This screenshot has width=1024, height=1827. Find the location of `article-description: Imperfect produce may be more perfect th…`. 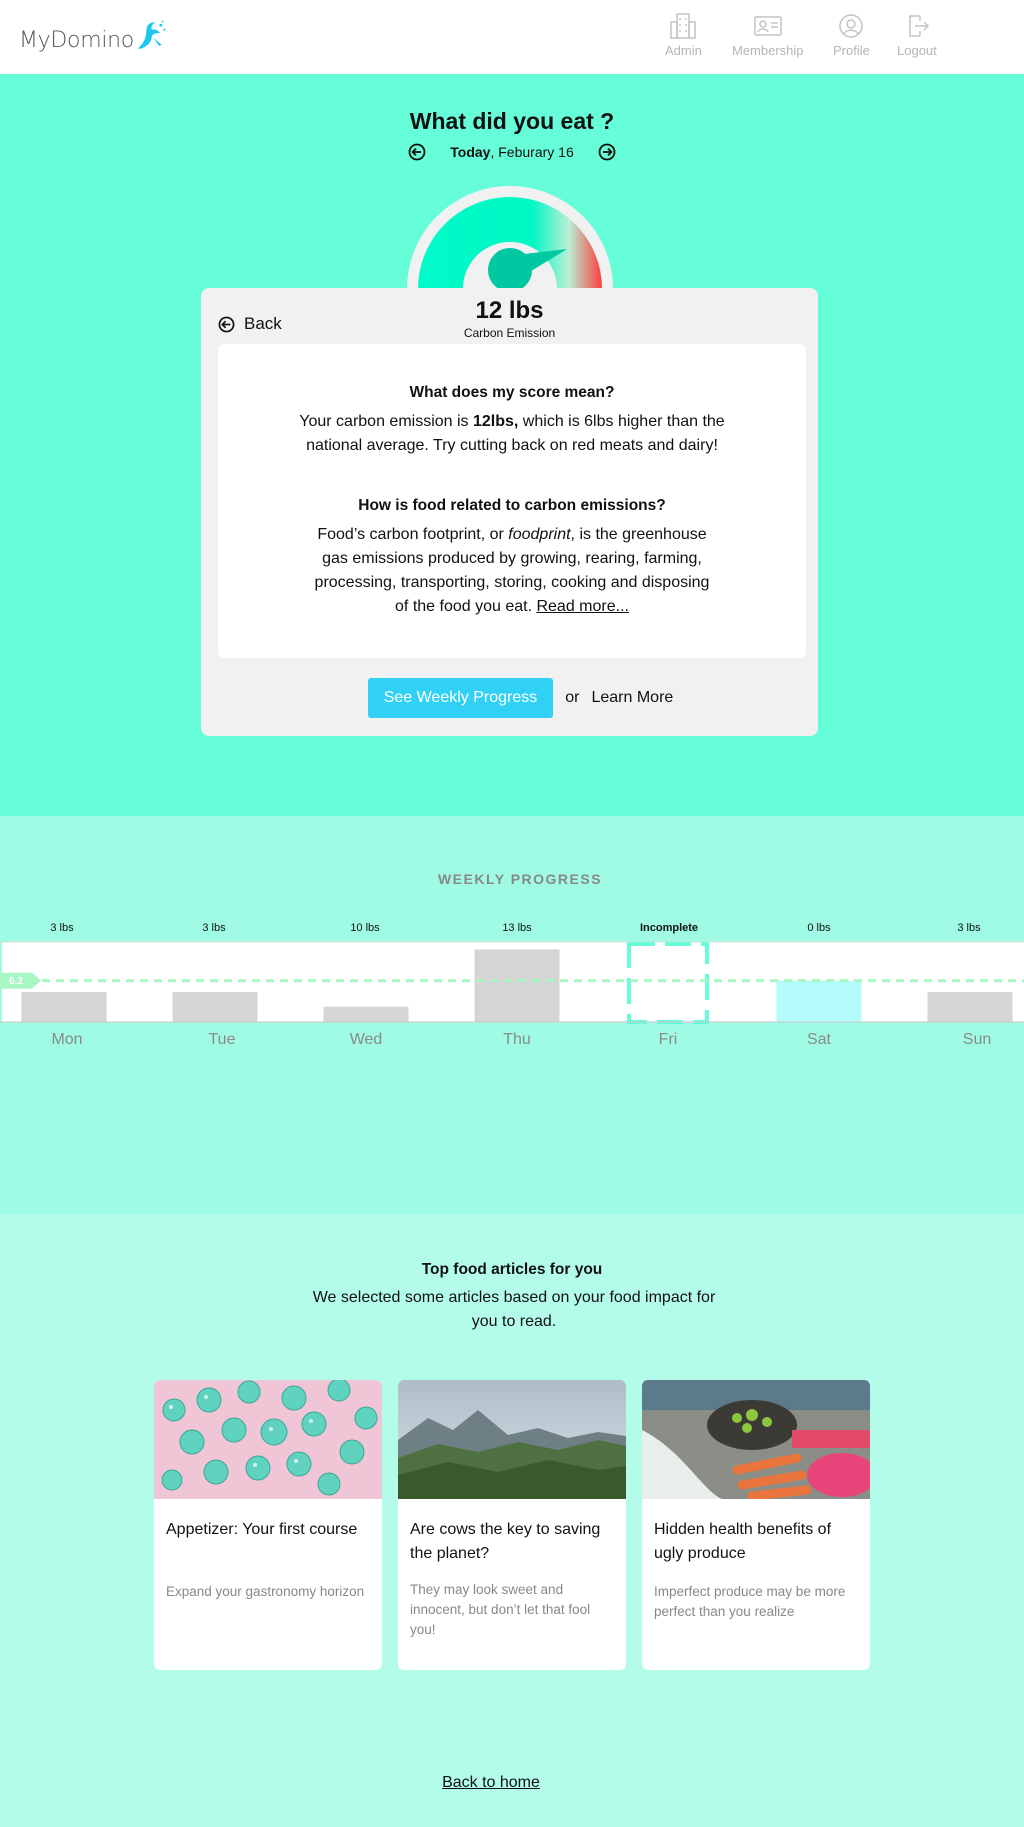

article-description: Imperfect produce may be more perfect th… is located at coordinates (750, 1601).